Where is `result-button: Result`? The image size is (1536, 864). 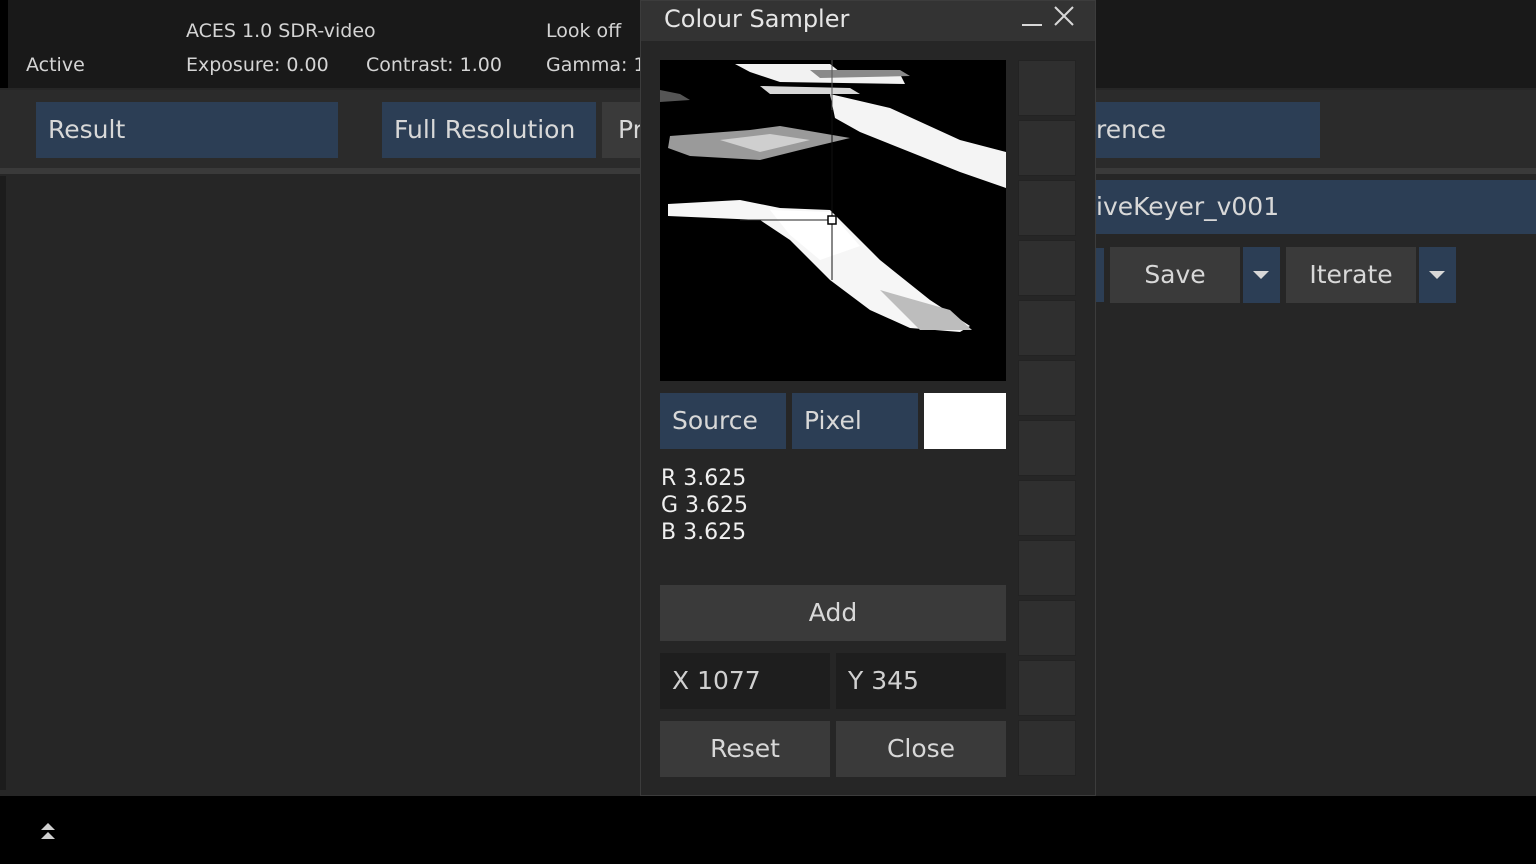
result-button: Result is located at coordinates (187, 130).